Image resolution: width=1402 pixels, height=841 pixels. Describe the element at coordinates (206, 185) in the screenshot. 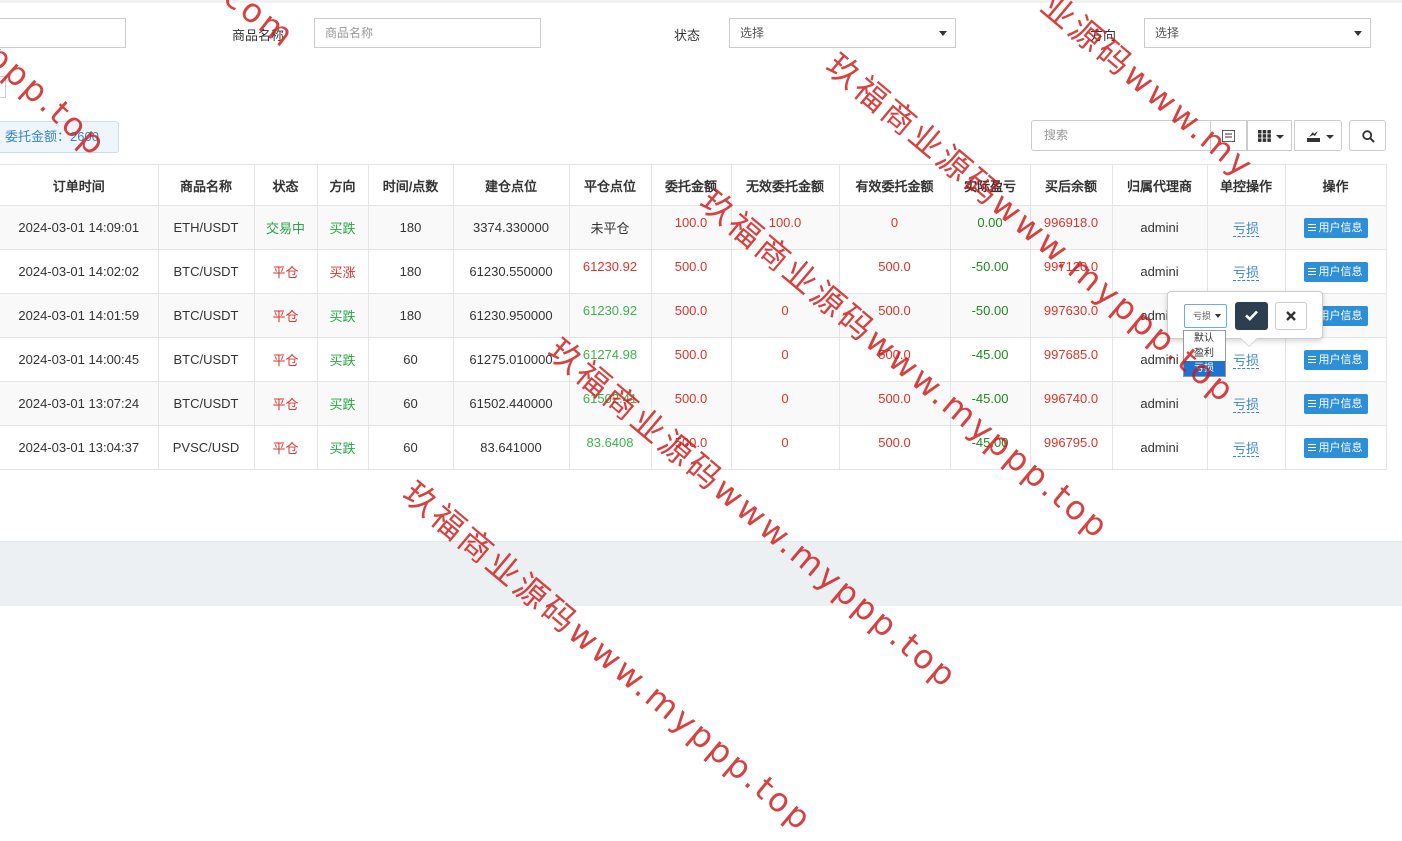

I see `column-header: 商品名称` at that location.